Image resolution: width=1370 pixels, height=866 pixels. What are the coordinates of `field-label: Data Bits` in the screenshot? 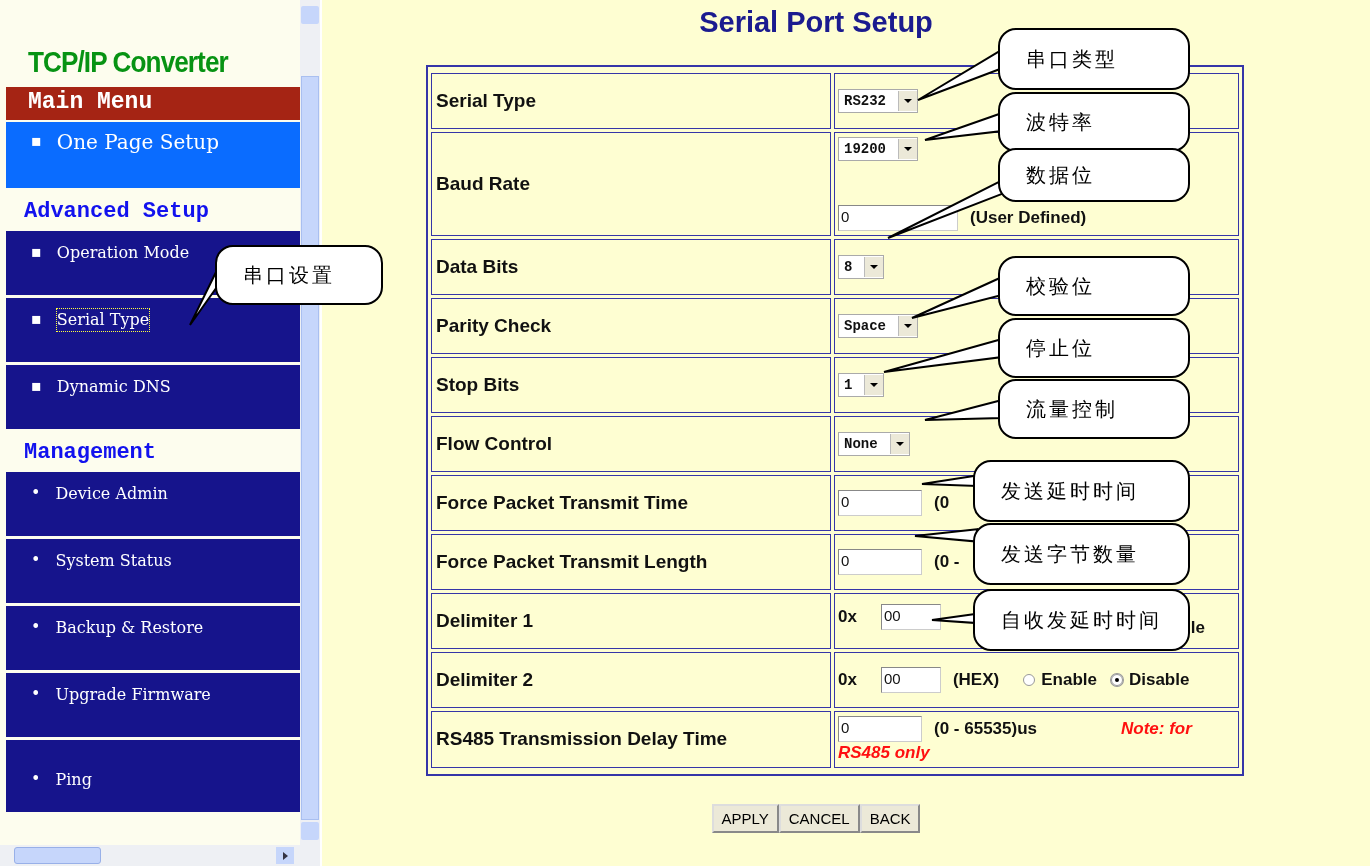 It's located at (631, 267).